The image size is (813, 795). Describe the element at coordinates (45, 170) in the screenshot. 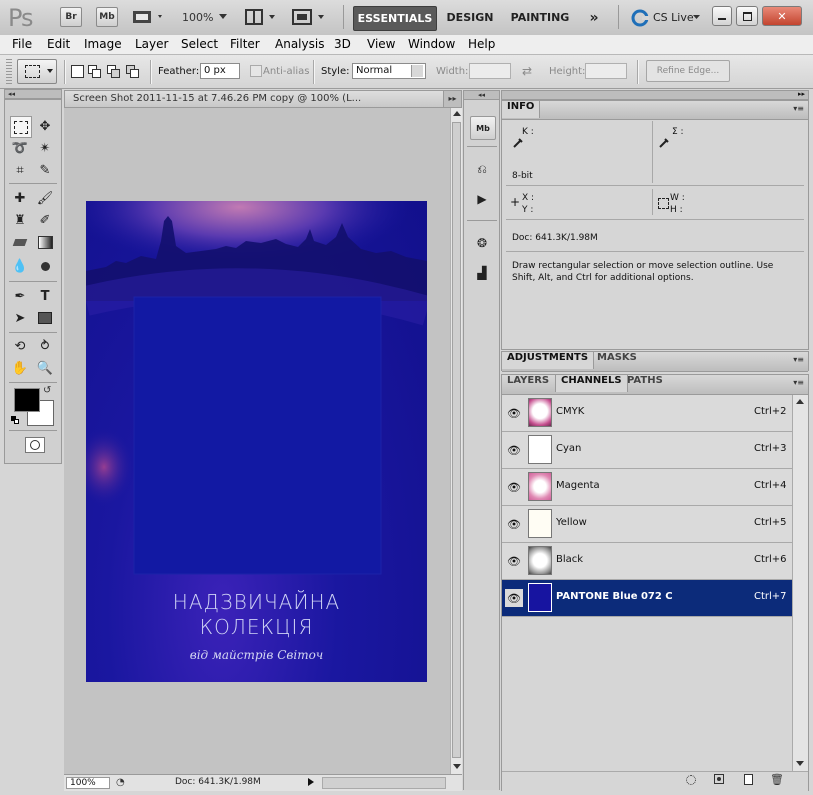

I see `eyedropper-tool: ✎` at that location.